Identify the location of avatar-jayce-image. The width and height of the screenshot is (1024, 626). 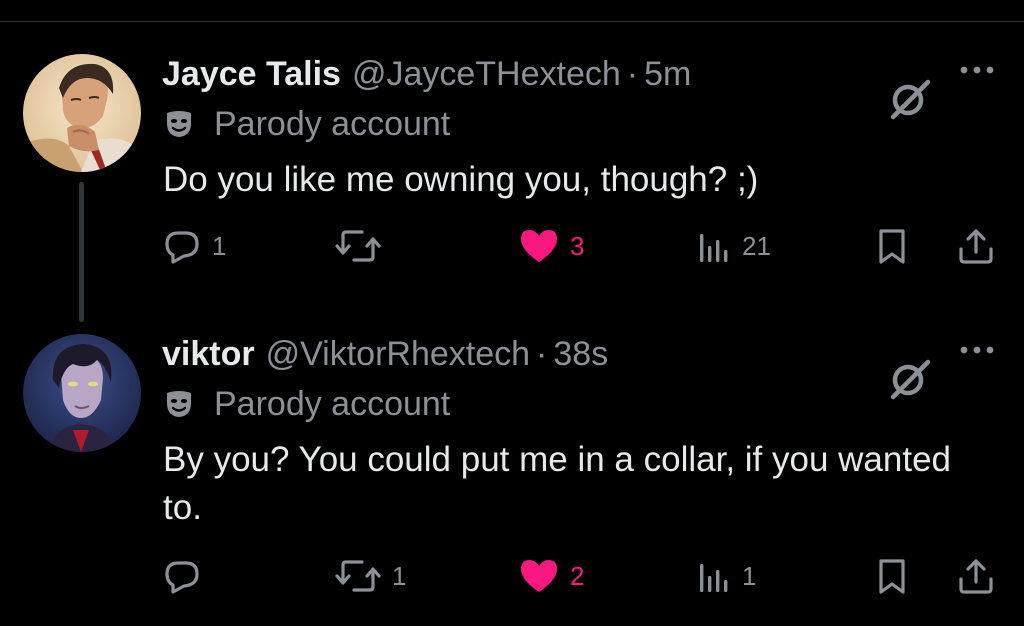
(82, 113).